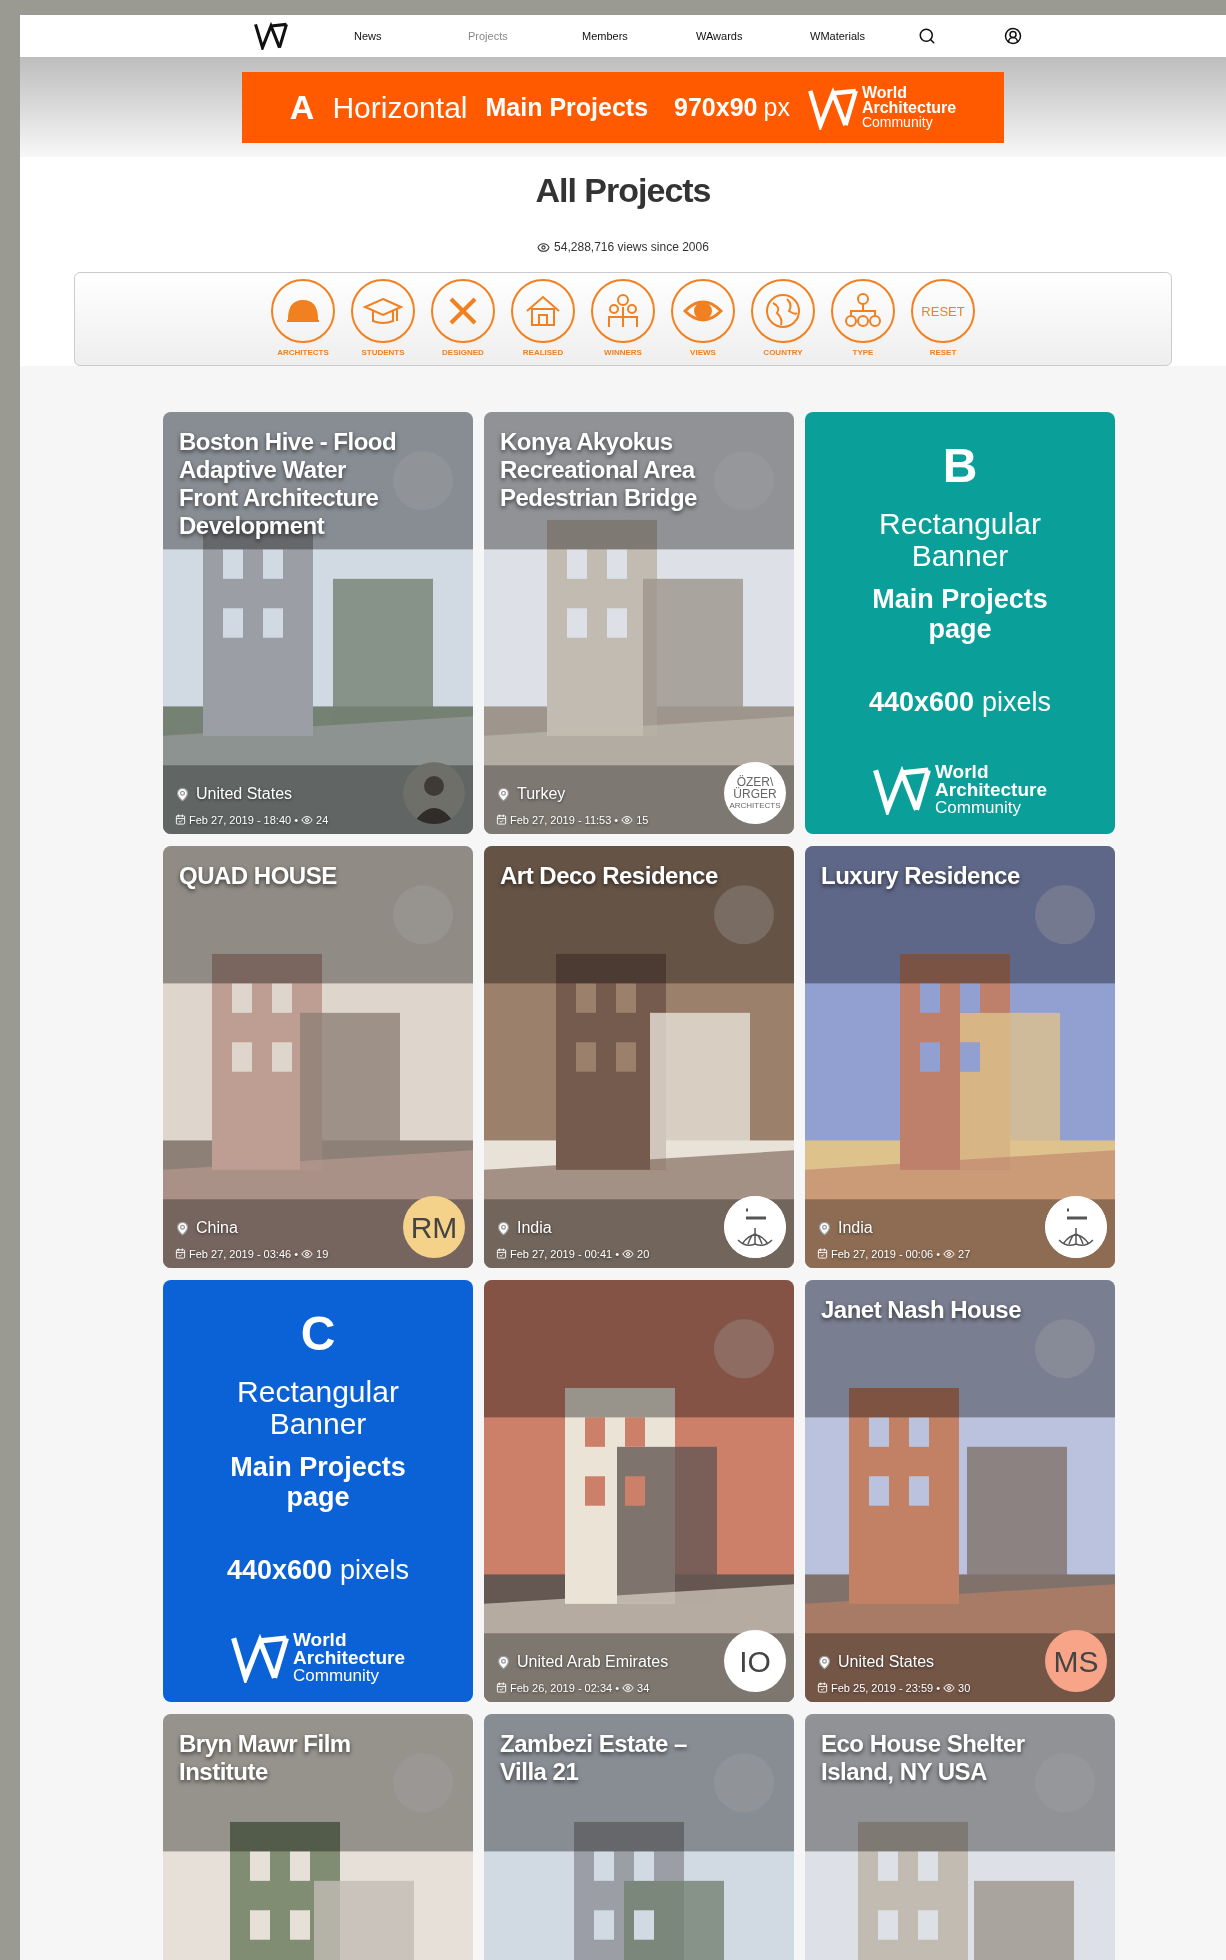  What do you see at coordinates (964, 1688) in the screenshot?
I see `views-count: 30` at bounding box center [964, 1688].